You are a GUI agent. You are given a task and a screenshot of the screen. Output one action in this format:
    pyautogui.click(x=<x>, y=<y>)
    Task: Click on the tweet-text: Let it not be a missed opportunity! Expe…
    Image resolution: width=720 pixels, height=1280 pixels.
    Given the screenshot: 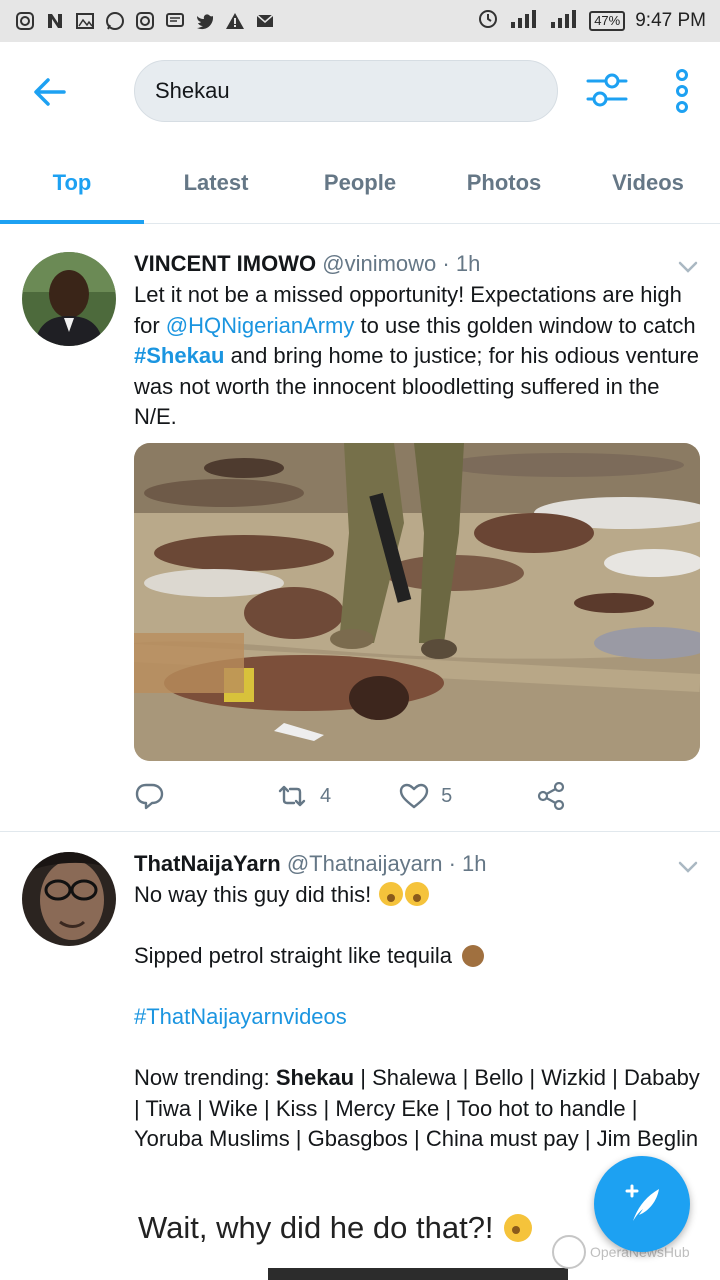 What is the action you would take?
    pyautogui.click(x=417, y=356)
    